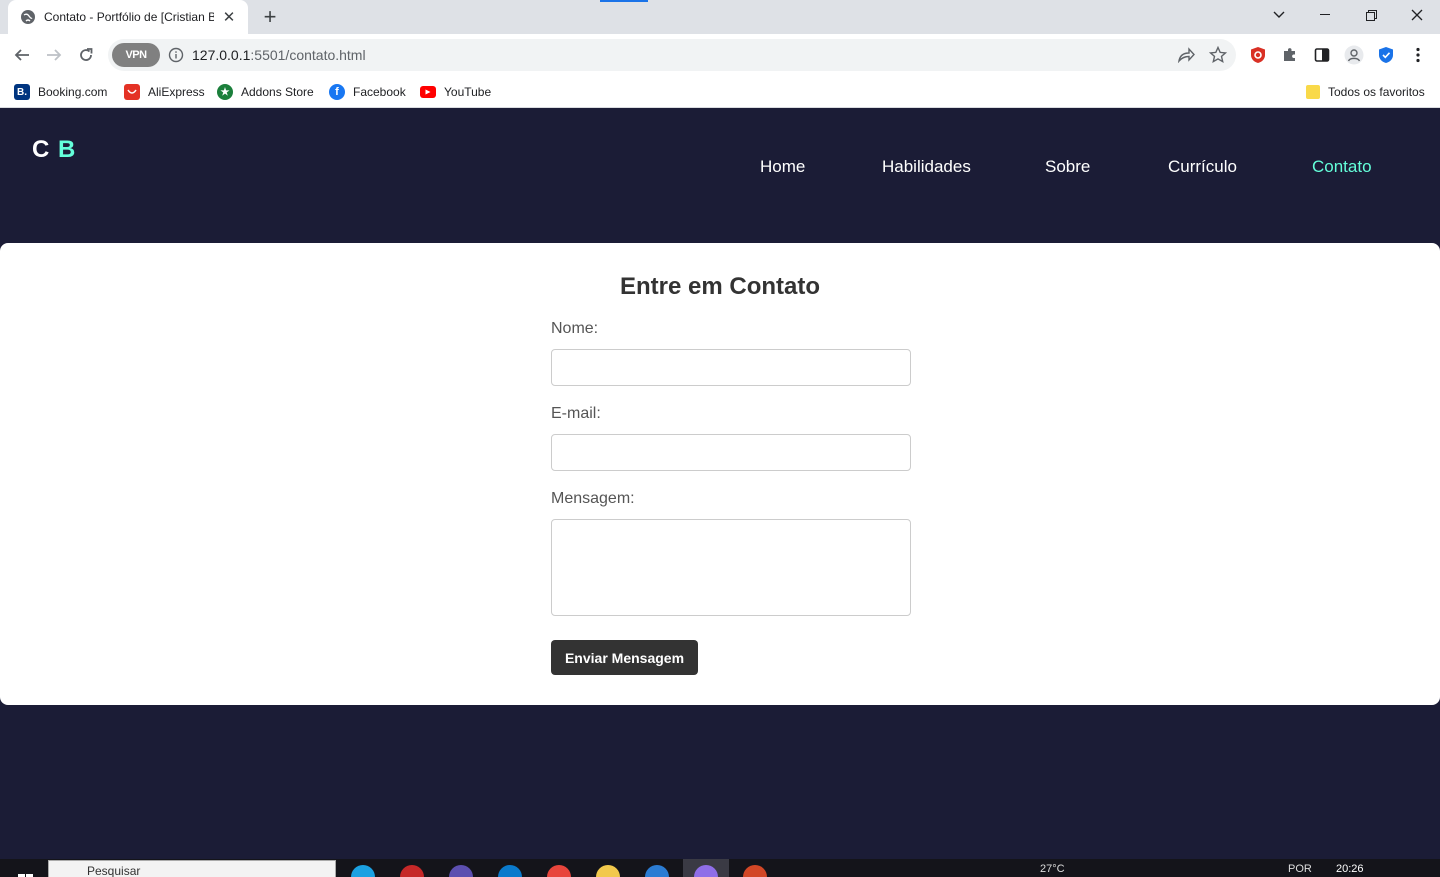 The image size is (1440, 877). What do you see at coordinates (1418, 55) in the screenshot?
I see `browser-menu-icon` at bounding box center [1418, 55].